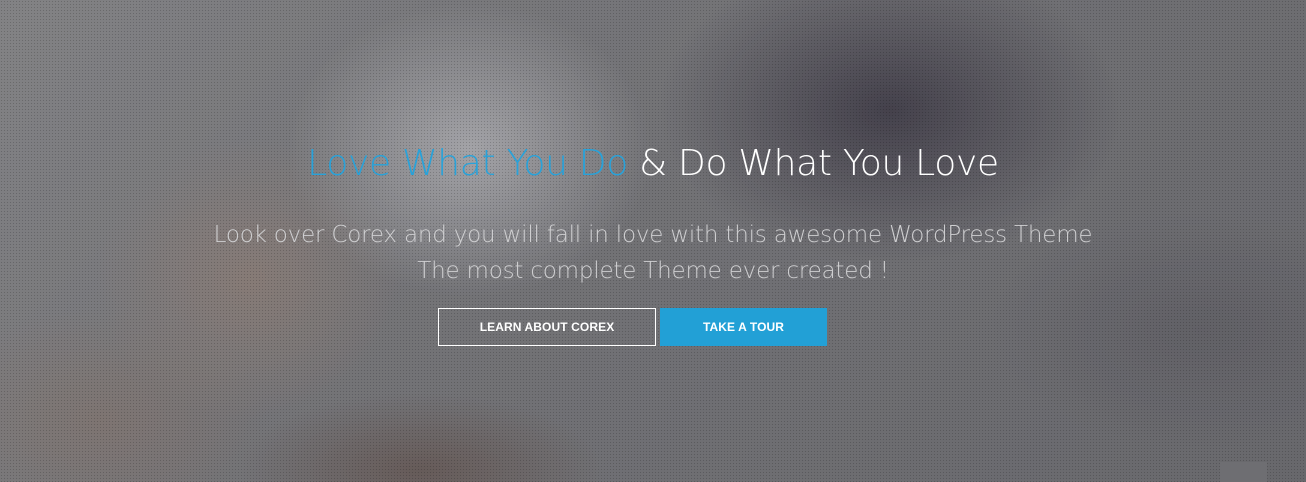  I want to click on hero-subline-2: The most complete Theme ever created !, so click(653, 271).